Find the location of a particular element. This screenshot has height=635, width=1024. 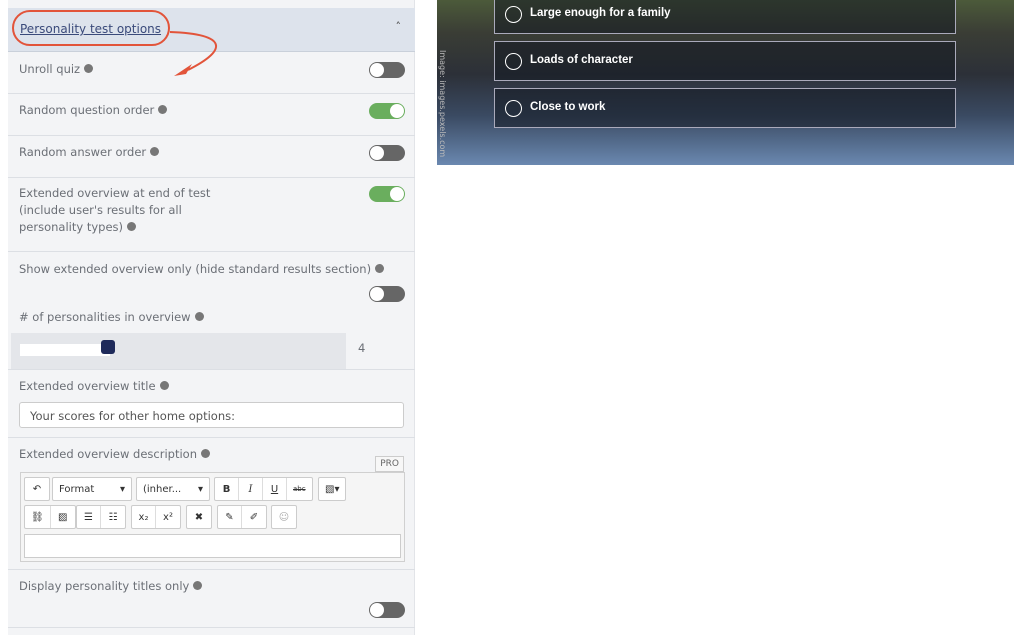

pro-badge: PRO is located at coordinates (389, 464).